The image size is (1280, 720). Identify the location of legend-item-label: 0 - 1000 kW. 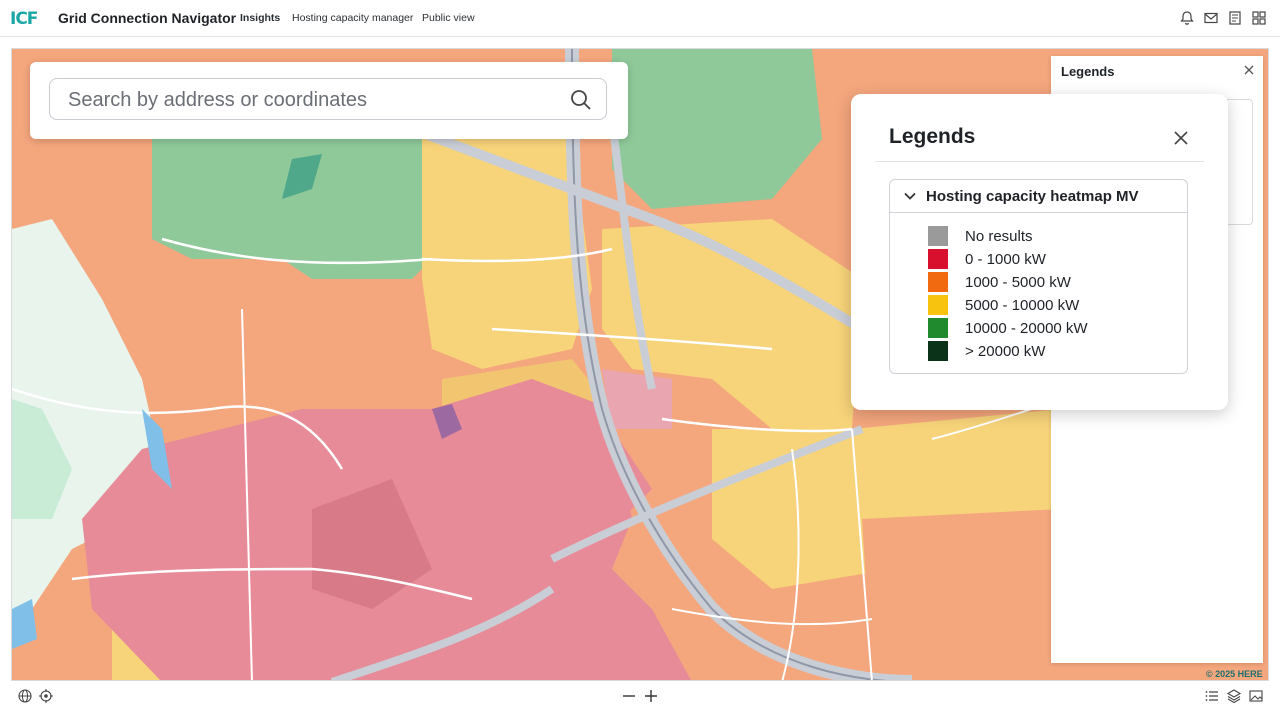
(1005, 259).